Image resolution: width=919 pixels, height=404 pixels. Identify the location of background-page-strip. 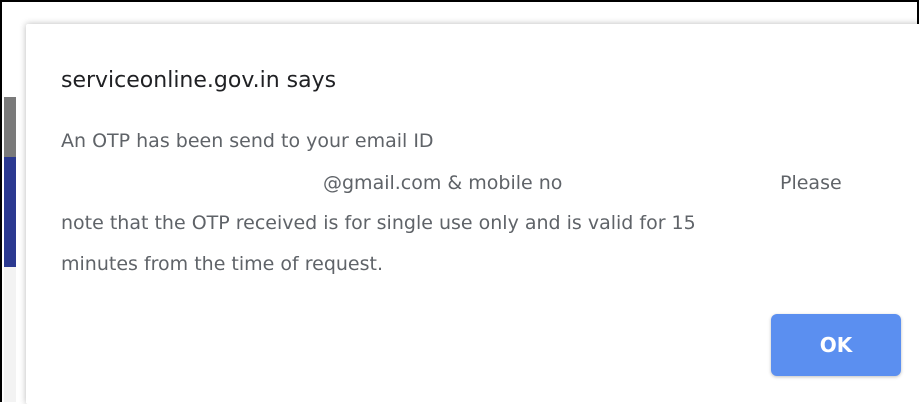
(10, 127).